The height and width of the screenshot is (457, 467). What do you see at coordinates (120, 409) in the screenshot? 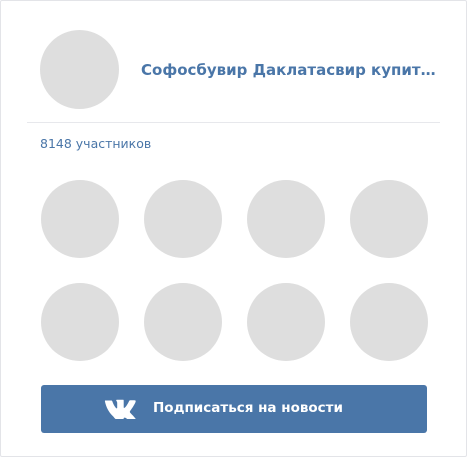
I see `vk-logo-icon` at bounding box center [120, 409].